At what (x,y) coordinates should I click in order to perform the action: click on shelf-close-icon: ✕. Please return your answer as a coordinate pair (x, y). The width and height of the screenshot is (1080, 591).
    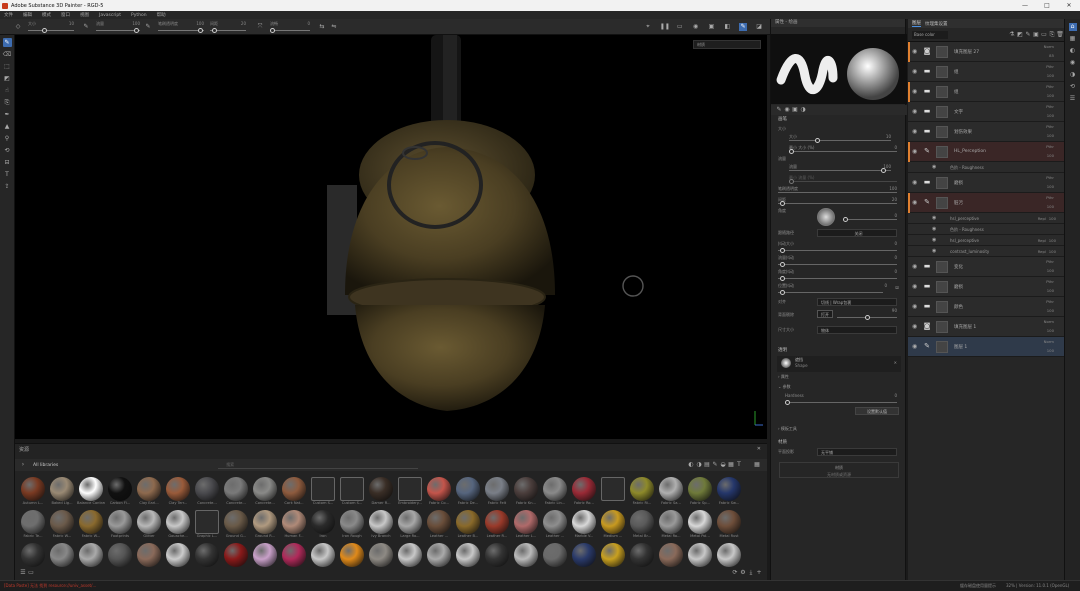
    Looking at the image, I should click on (759, 449).